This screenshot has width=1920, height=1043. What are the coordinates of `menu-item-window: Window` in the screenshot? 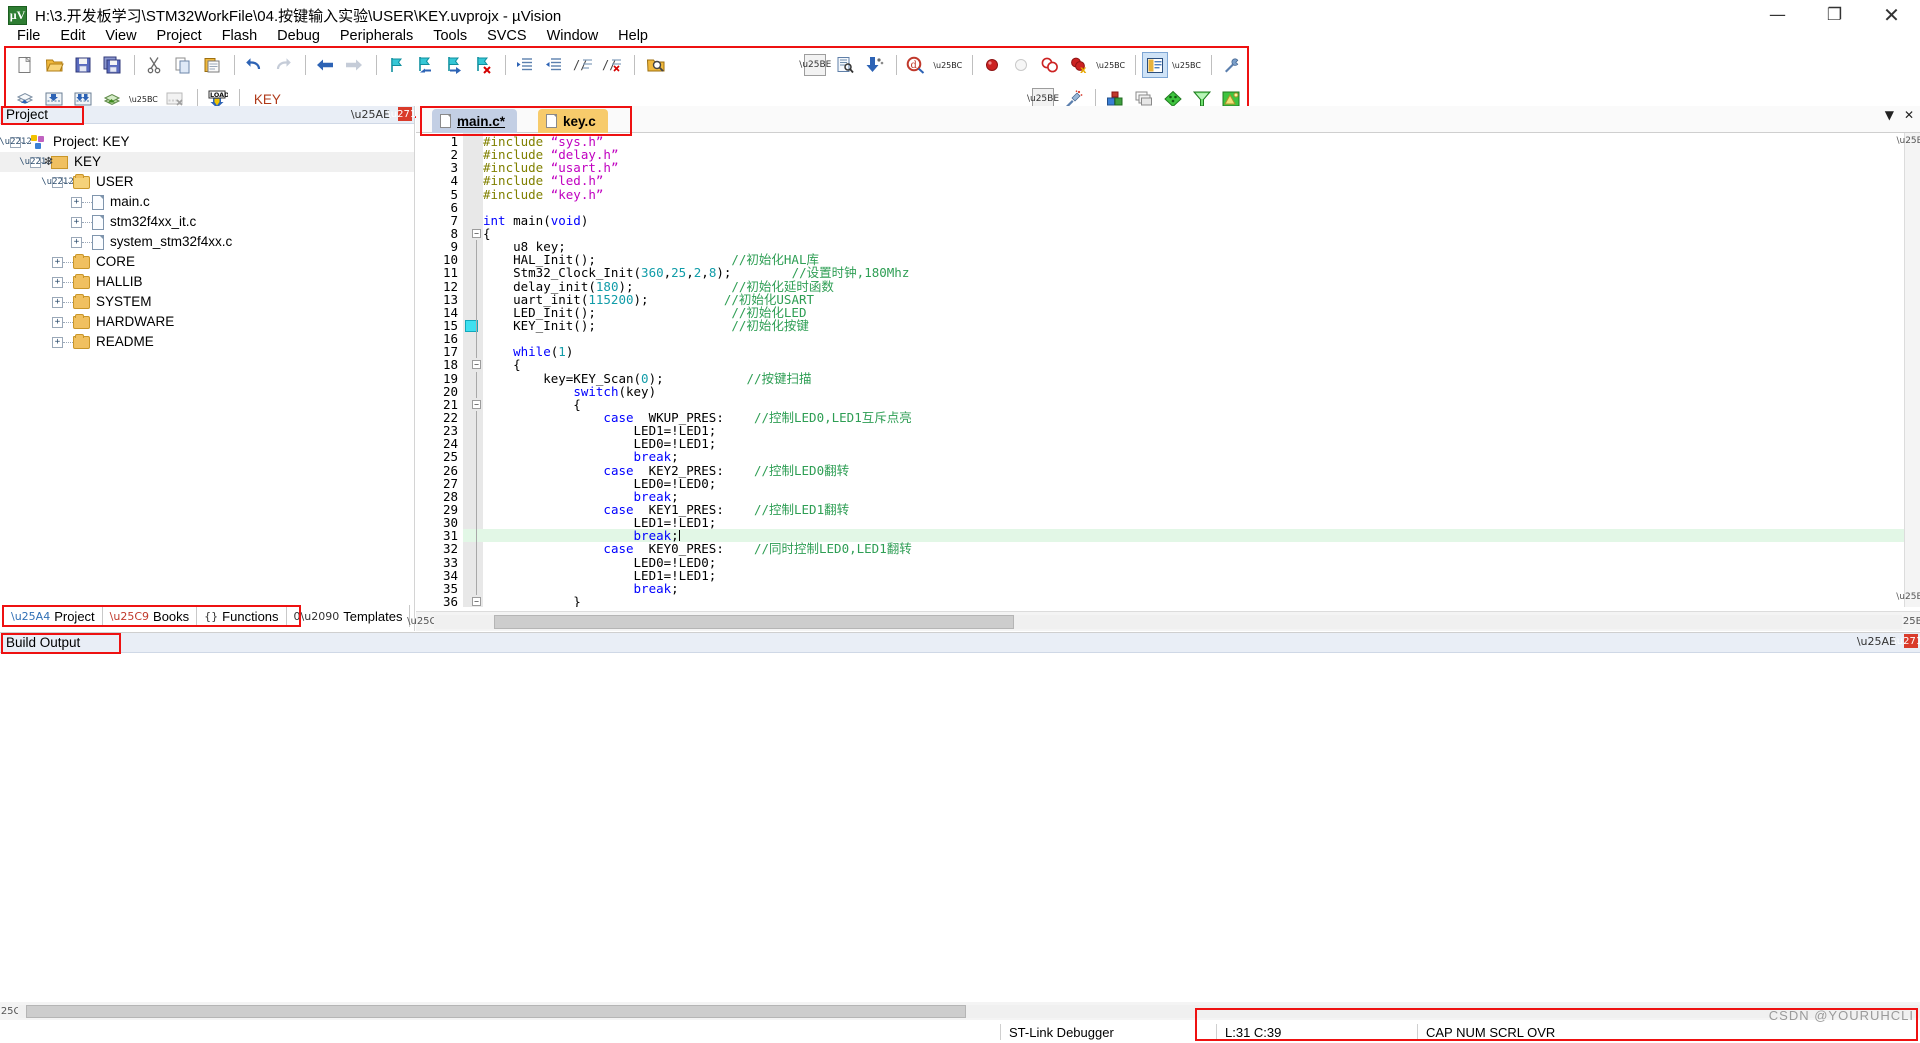 It's located at (573, 36).